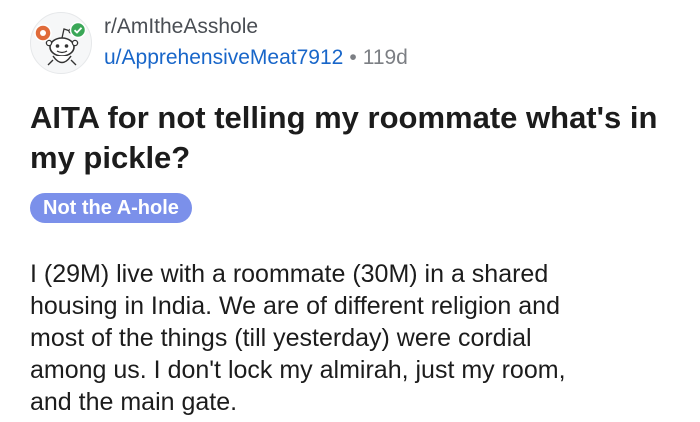 This screenshot has height=422, width=700. What do you see at coordinates (223, 57) in the screenshot?
I see `author-username: u/ApprehensiveMeat7912` at bounding box center [223, 57].